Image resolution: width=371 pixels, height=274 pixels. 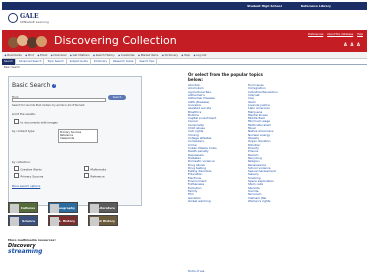 I want to click on search-input, so click(x=59, y=100).